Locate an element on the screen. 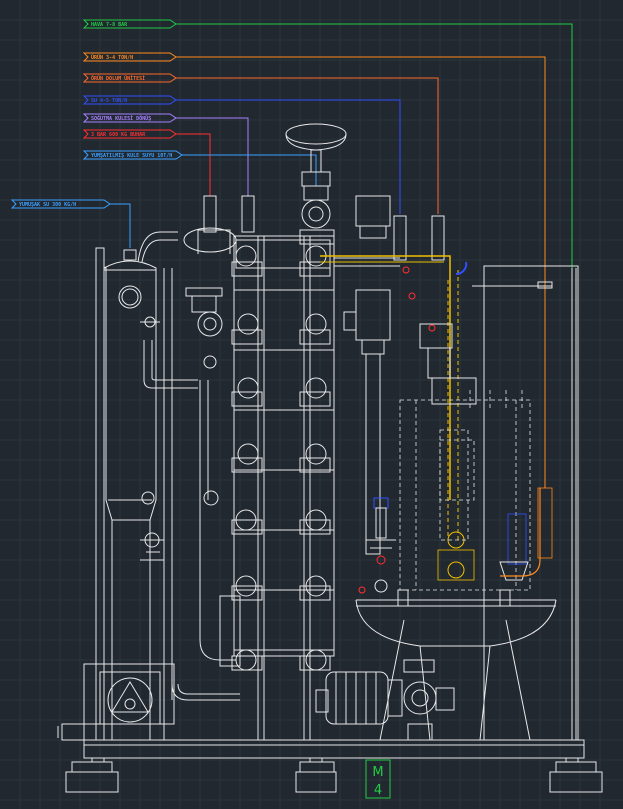 This screenshot has width=623, height=809. callout-urun-text: ÜRÜN 3-4 TON/H is located at coordinates (112, 57).